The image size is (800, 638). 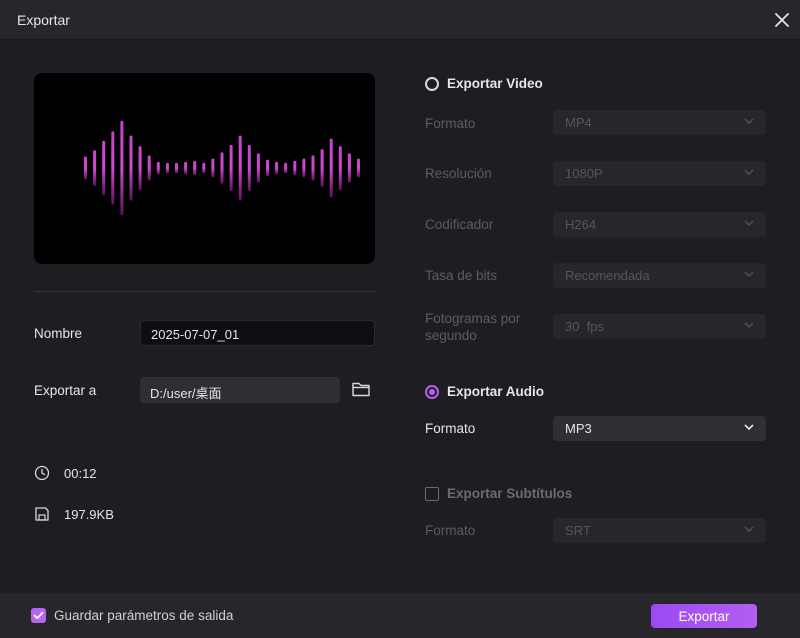 I want to click on export-video-radio, so click(x=432, y=83).